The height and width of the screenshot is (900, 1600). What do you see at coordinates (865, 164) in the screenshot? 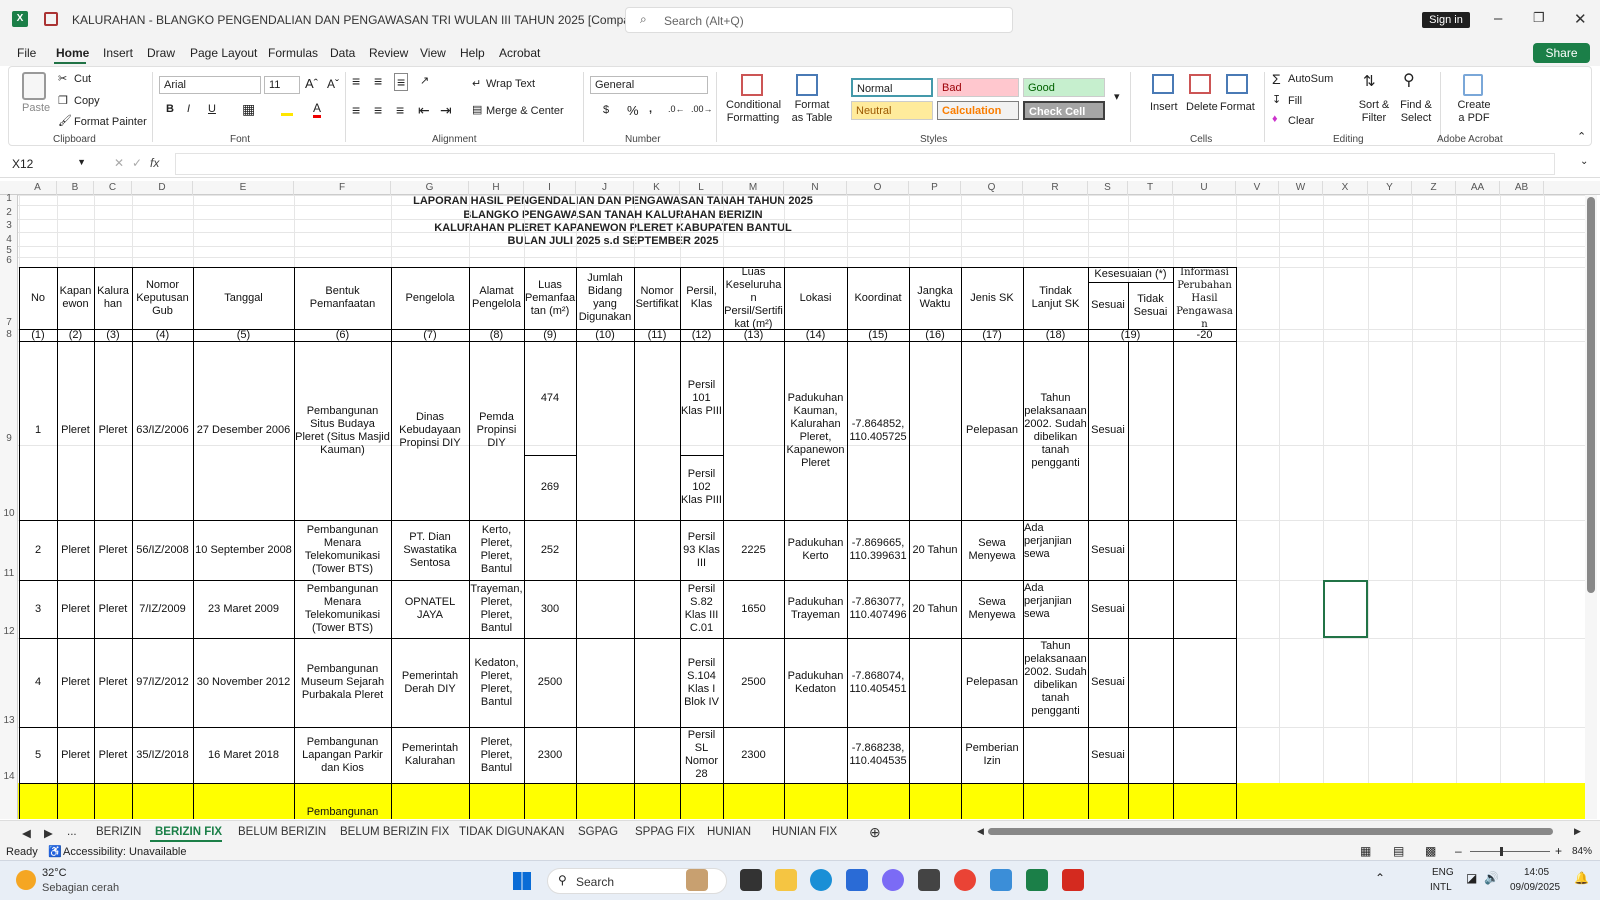
I see `formula-input` at bounding box center [865, 164].